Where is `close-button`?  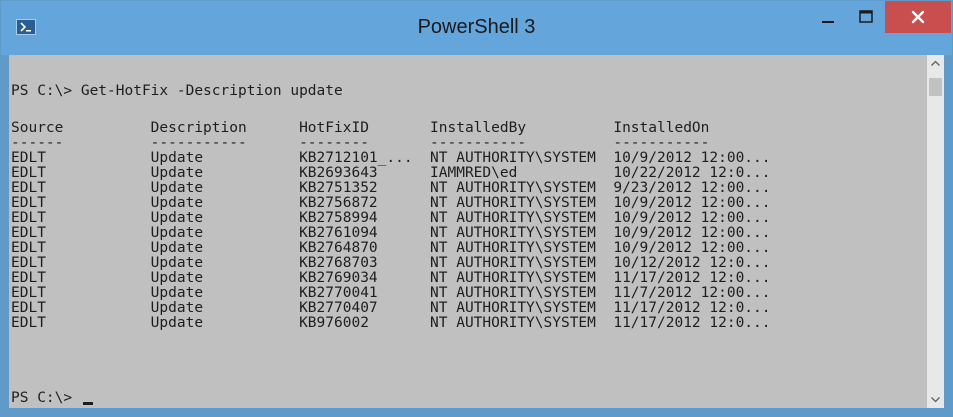
close-button is located at coordinates (918, 17).